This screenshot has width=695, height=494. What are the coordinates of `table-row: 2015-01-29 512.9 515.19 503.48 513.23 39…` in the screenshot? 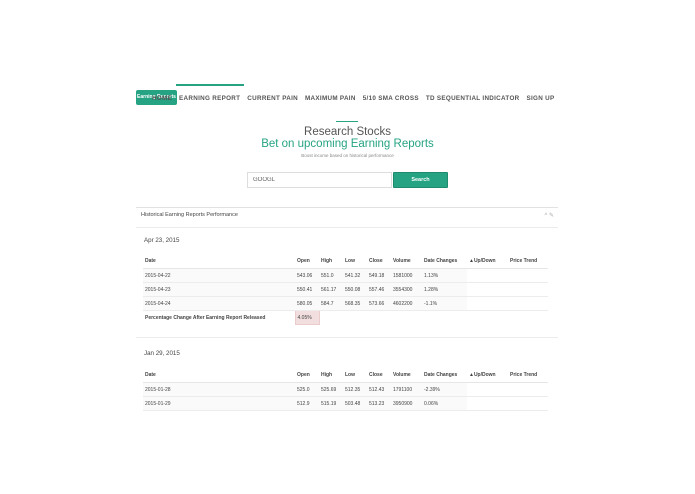 It's located at (345, 403).